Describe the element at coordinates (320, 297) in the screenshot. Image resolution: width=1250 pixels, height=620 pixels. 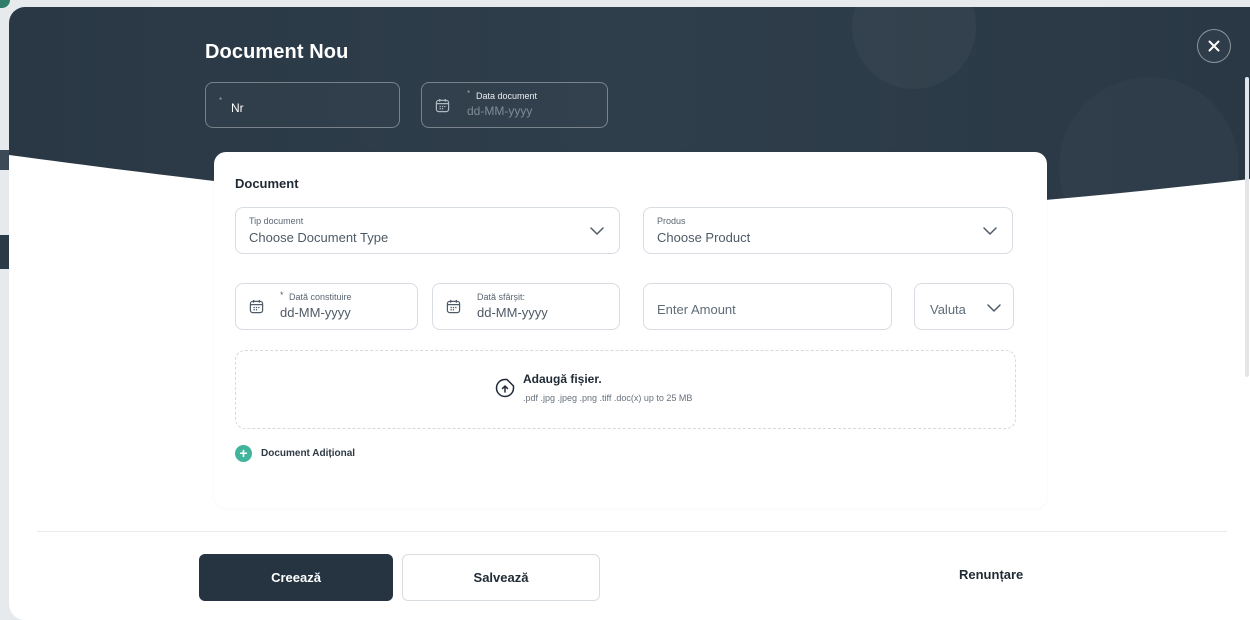
I see `data-constituire-label: Dată constituire` at that location.